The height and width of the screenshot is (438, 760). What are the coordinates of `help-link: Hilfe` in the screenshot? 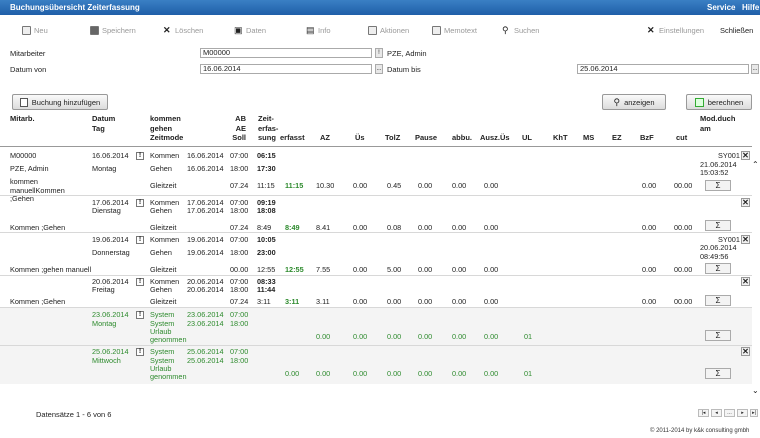 It's located at (750, 7).